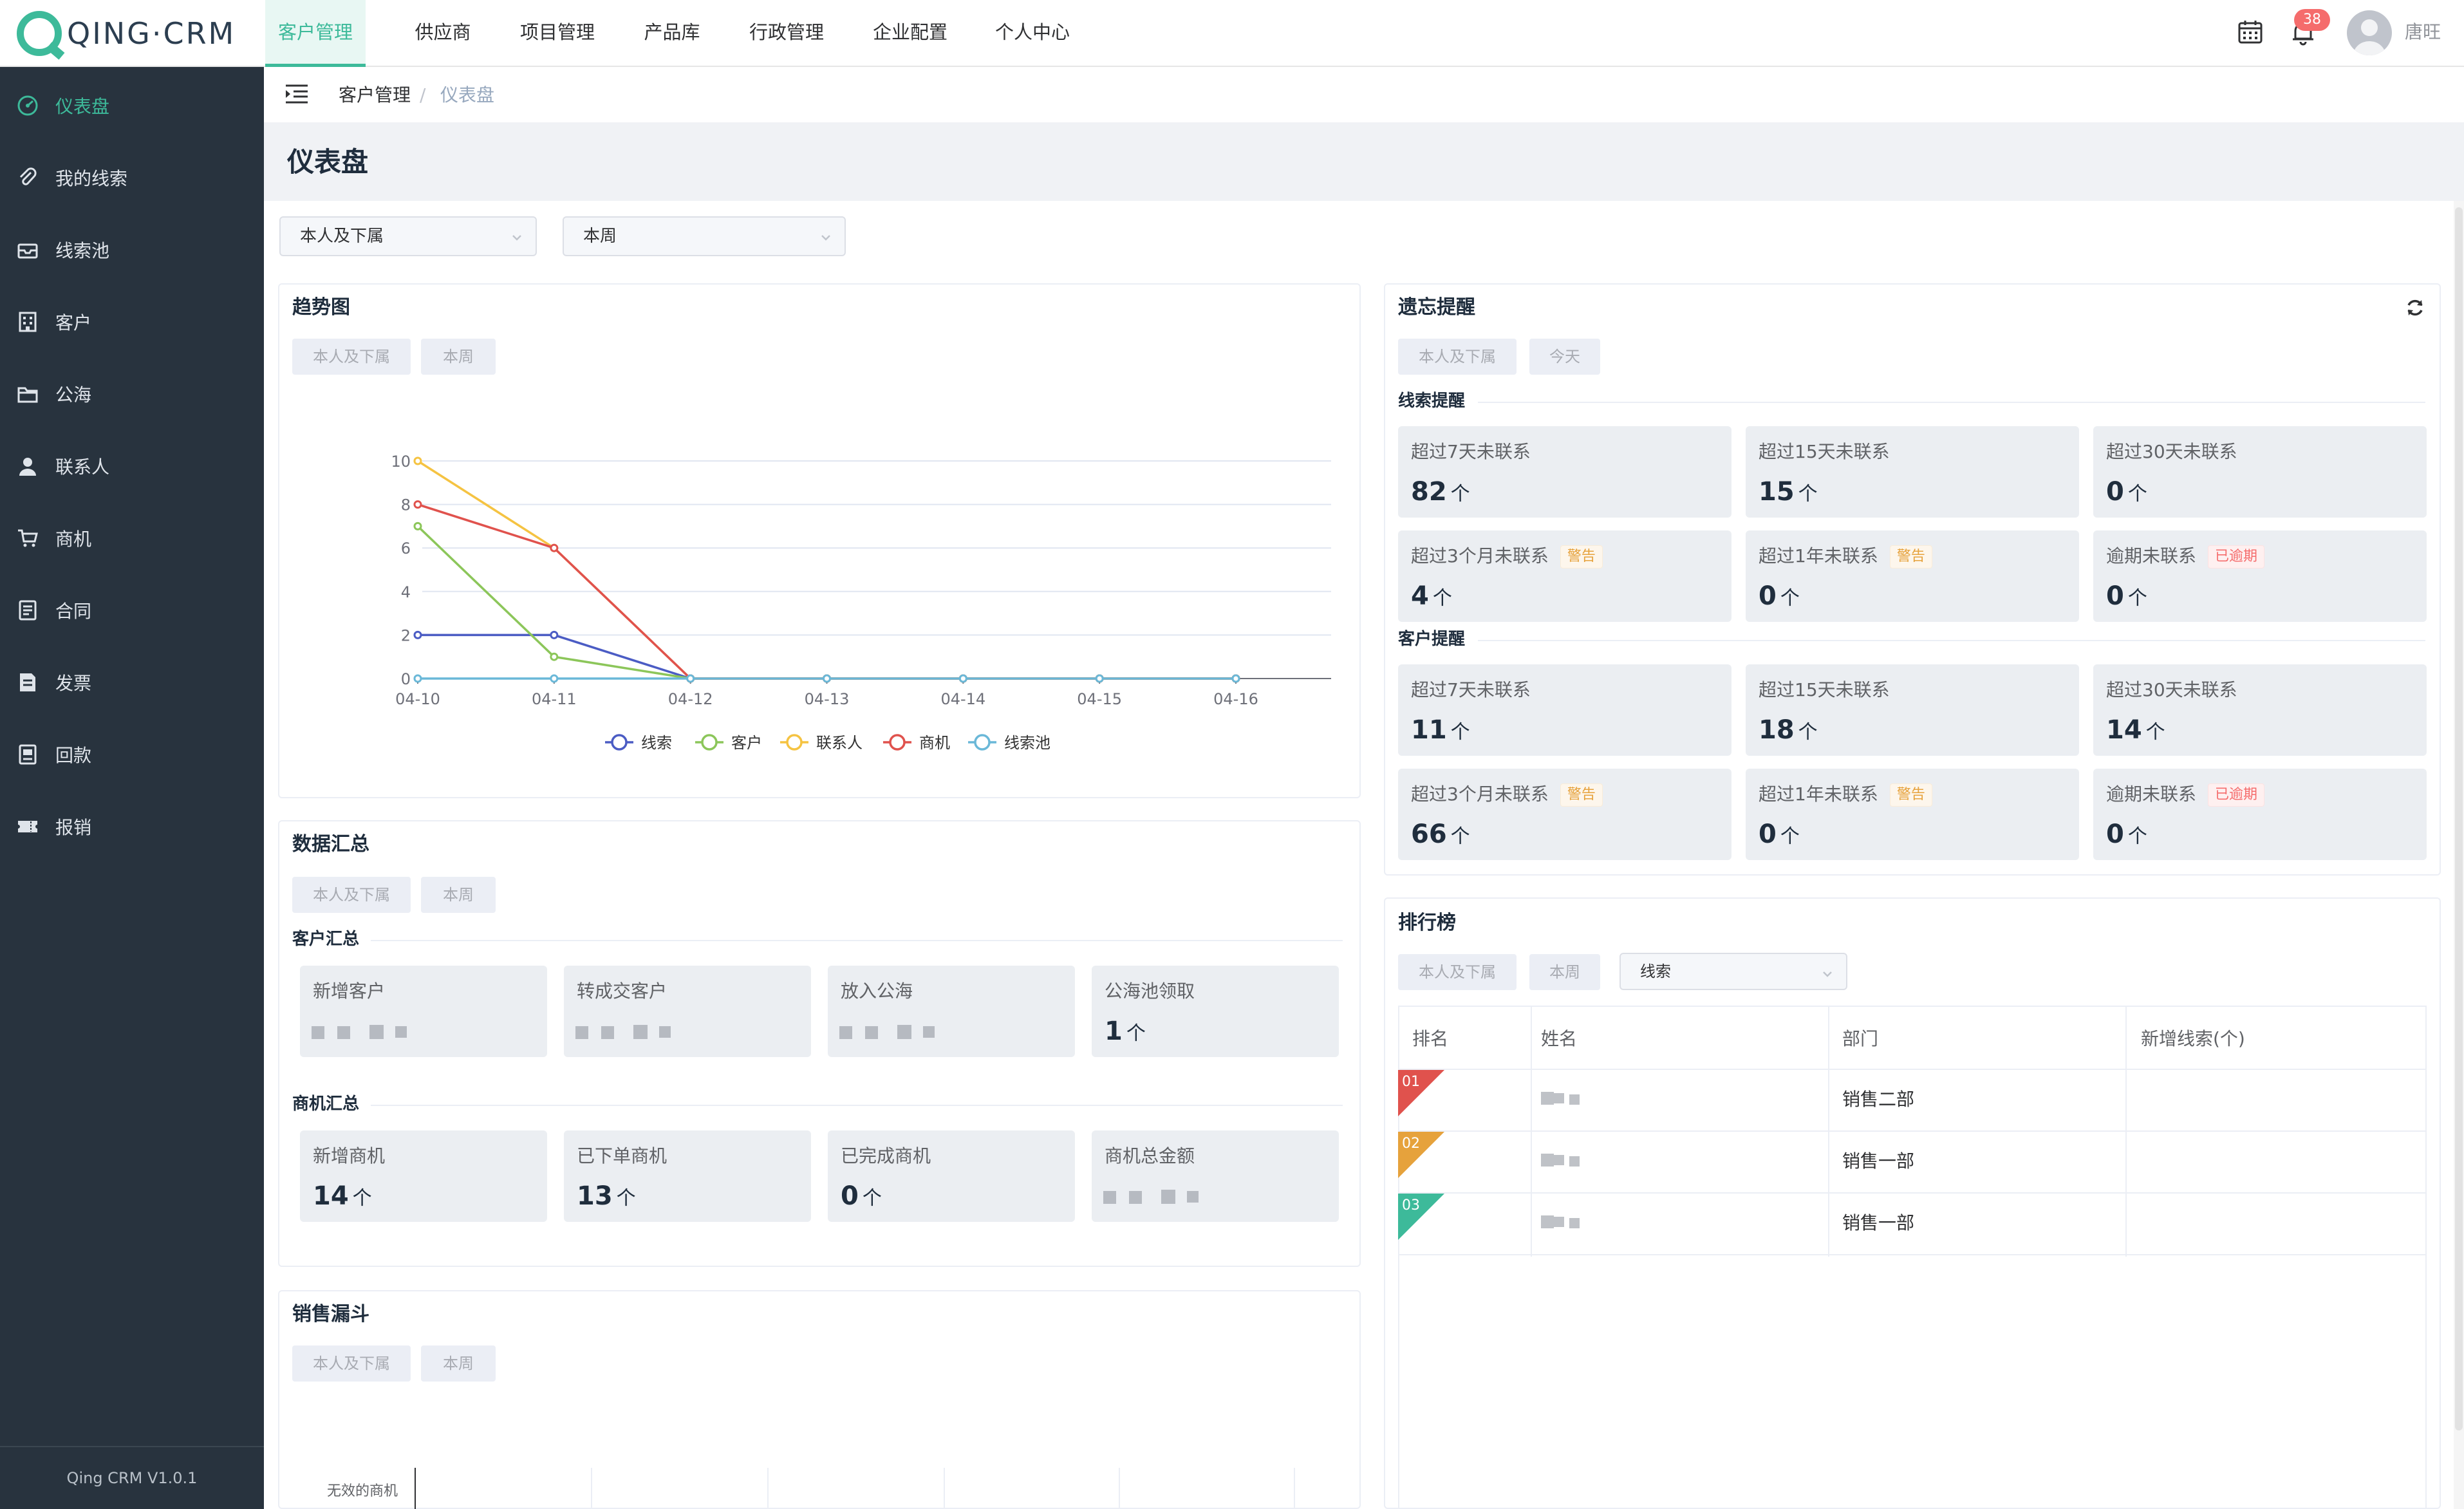  What do you see at coordinates (951, 1176) in the screenshot?
I see `opportunity-summary-card: 已完成商机 0 个` at bounding box center [951, 1176].